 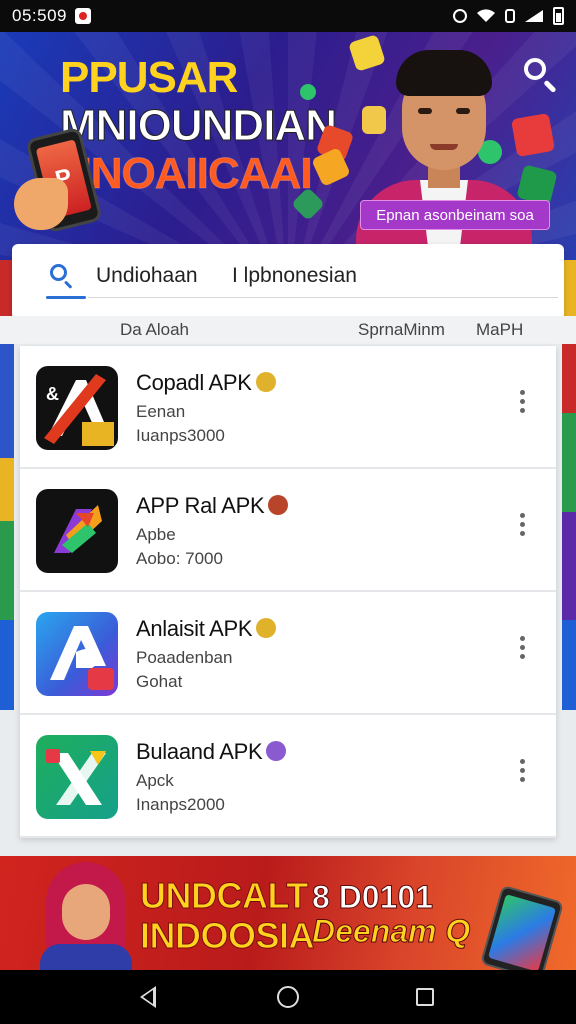 What do you see at coordinates (179, 558) in the screenshot?
I see `app-meta: Aobo: 7000` at bounding box center [179, 558].